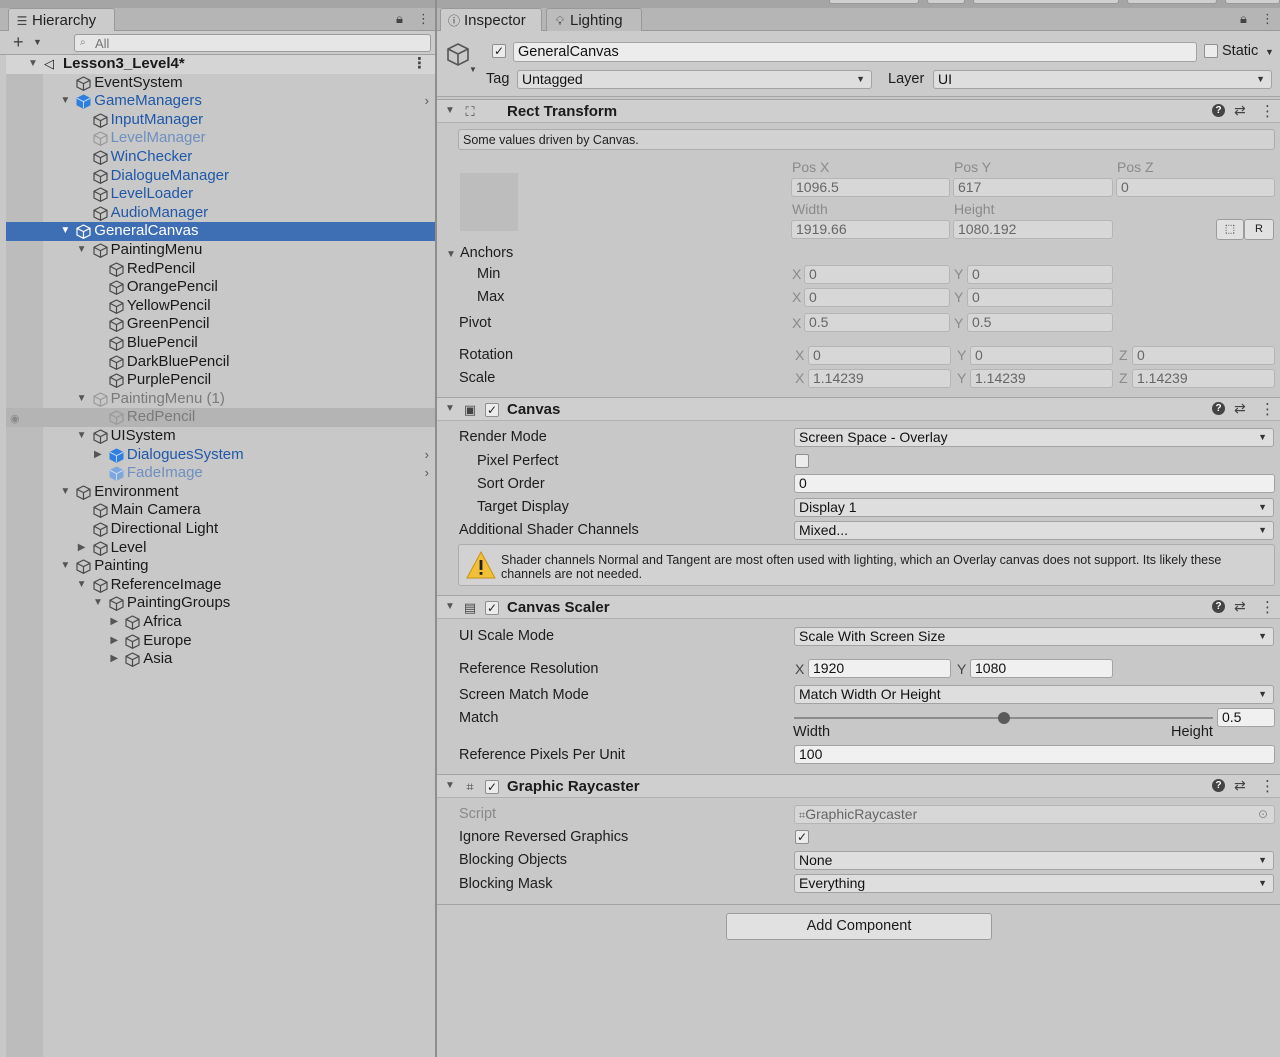  I want to click on object-name-input, so click(855, 52).